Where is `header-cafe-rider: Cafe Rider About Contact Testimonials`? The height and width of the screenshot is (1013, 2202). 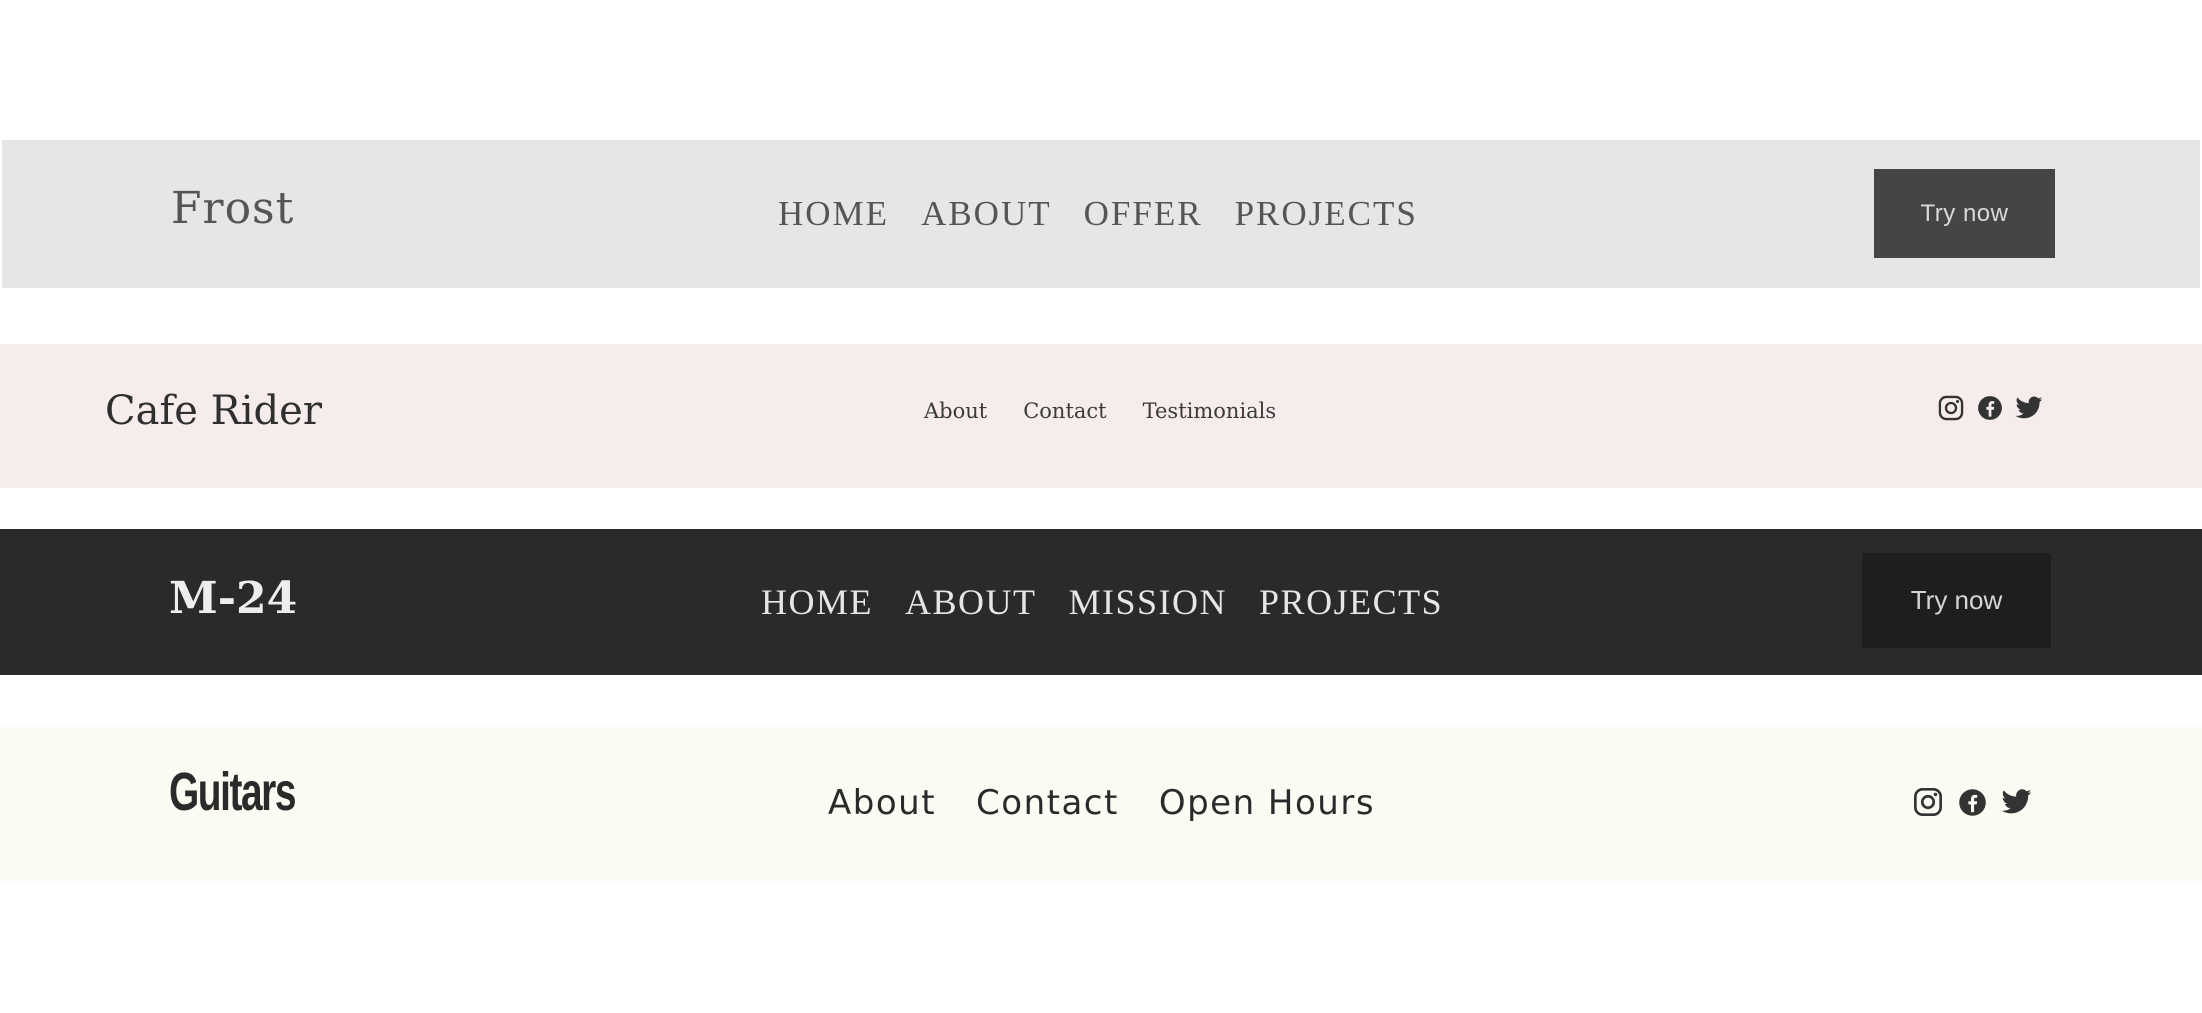 header-cafe-rider: Cafe Rider About Contact Testimonials is located at coordinates (1101, 416).